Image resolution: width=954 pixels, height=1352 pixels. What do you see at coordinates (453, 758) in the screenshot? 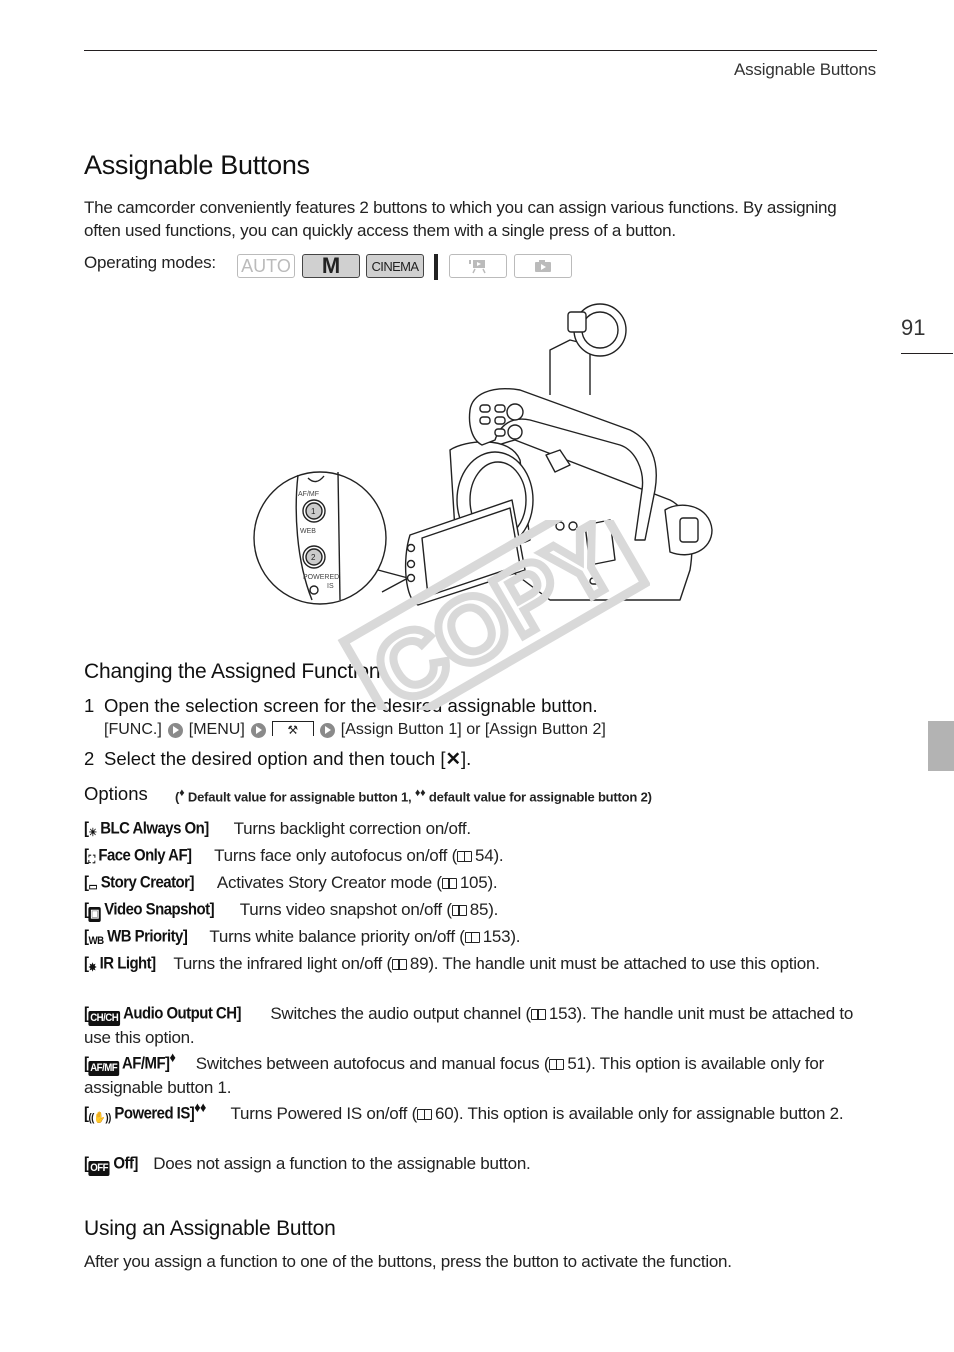
I see `close-icon: ✕` at bounding box center [453, 758].